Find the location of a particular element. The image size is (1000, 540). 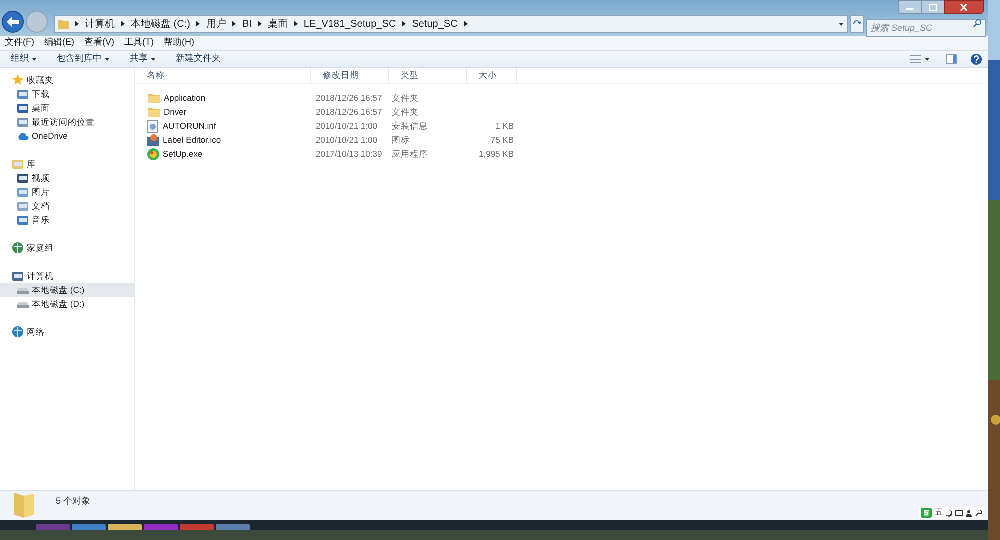

search-icon is located at coordinates (977, 23).